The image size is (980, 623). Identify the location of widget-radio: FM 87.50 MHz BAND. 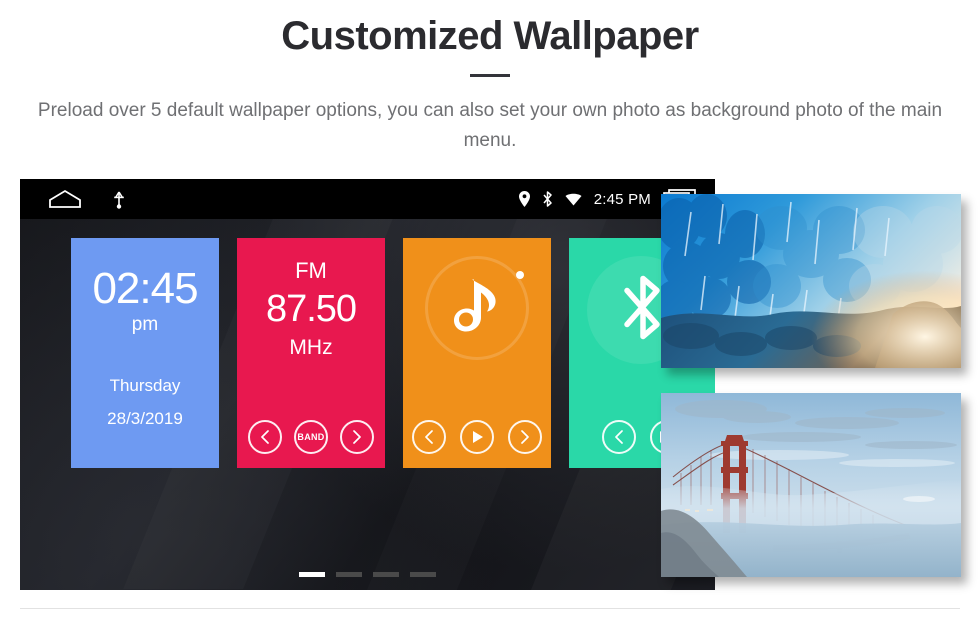
(311, 353).